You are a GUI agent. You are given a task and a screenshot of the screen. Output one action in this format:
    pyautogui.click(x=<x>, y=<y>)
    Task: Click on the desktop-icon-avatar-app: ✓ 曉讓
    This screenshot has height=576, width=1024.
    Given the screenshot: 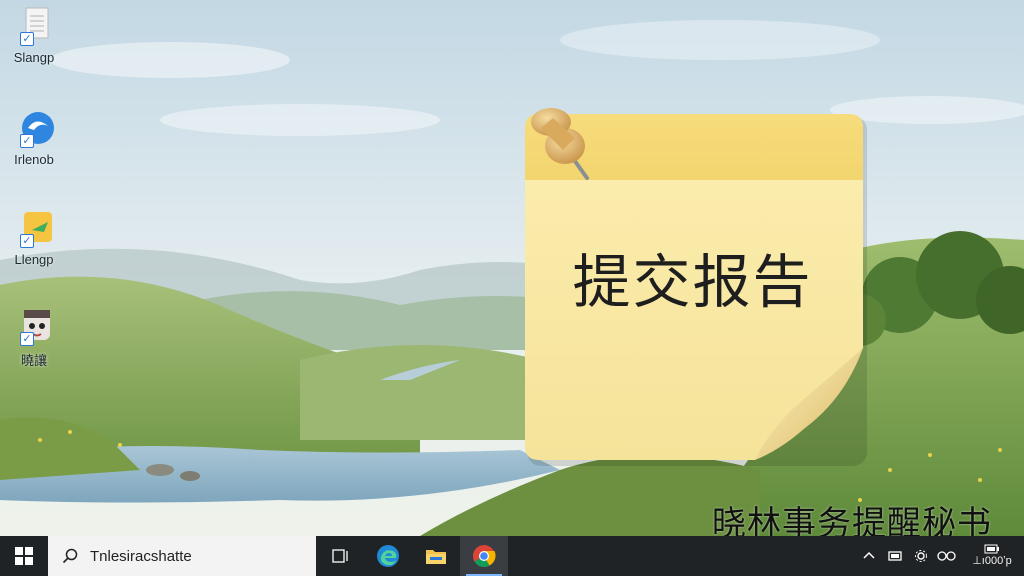 What is the action you would take?
    pyautogui.click(x=34, y=337)
    